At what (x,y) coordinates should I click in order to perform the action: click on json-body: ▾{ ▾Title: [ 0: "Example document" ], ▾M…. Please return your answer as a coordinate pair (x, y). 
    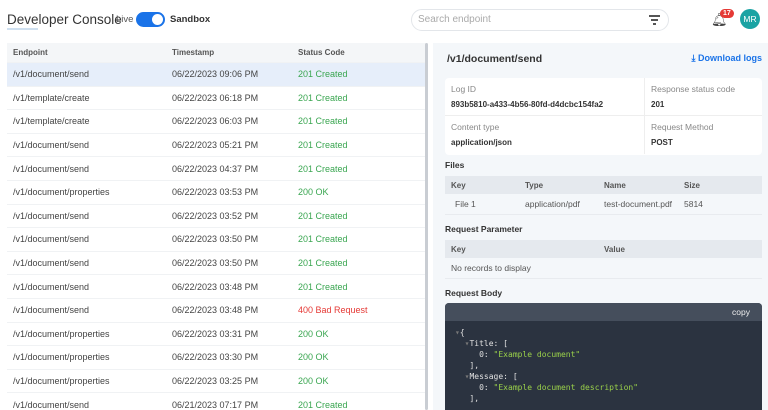
    Looking at the image, I should click on (547, 365).